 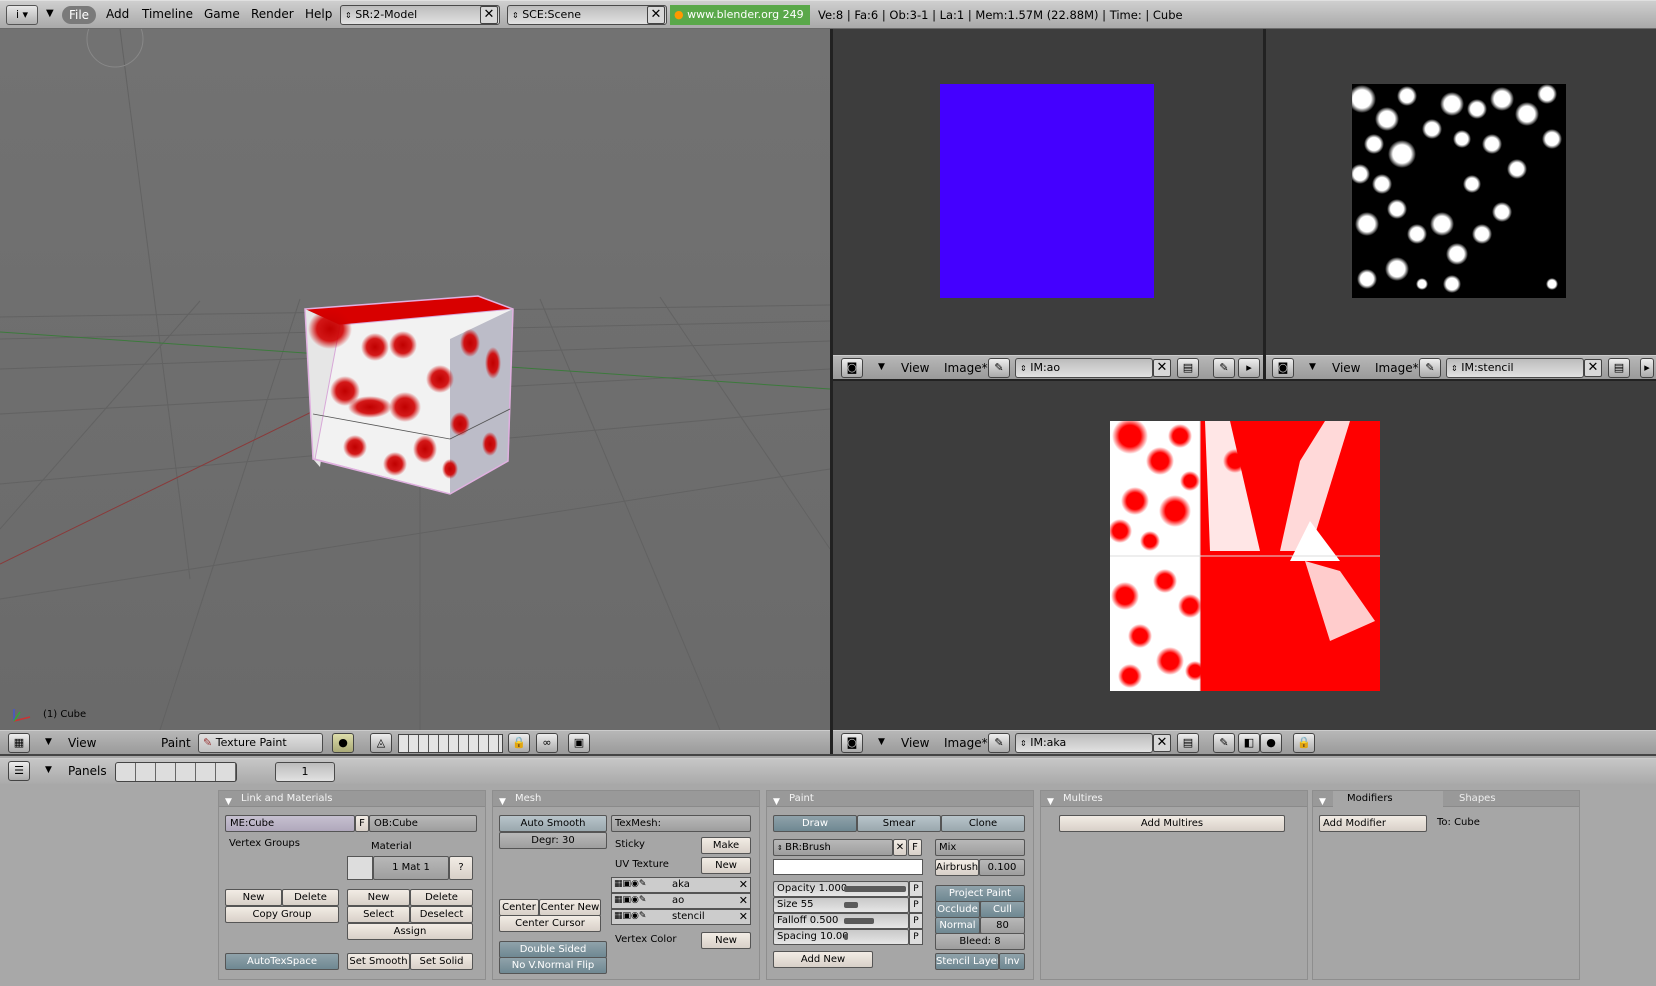 What do you see at coordinates (980, 893) in the screenshot?
I see `project-paint-toggle: Project Paint` at bounding box center [980, 893].